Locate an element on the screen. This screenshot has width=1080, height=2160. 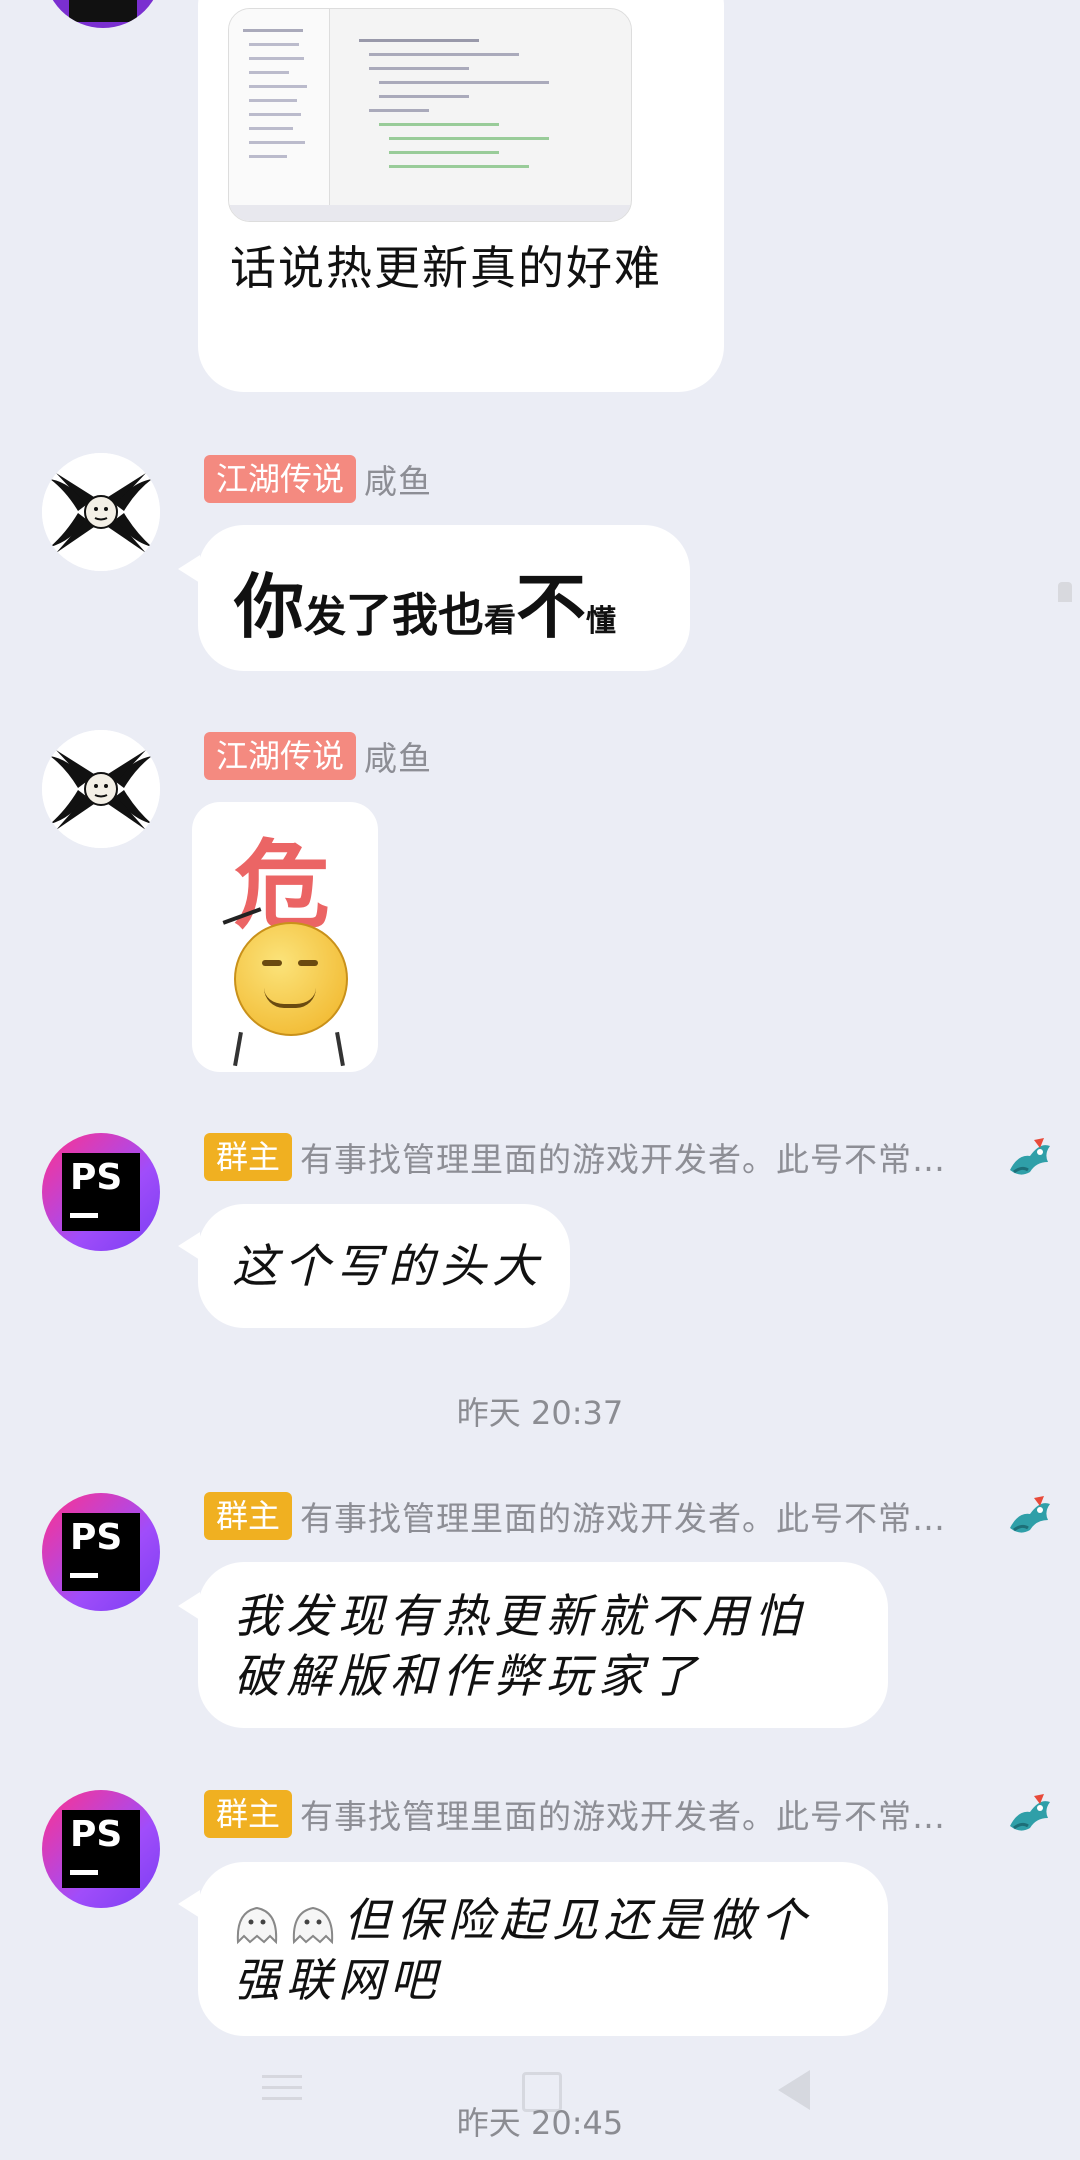
message-text: 但保险起见还是做个强联网吧 is located at coordinates (523, 1950).